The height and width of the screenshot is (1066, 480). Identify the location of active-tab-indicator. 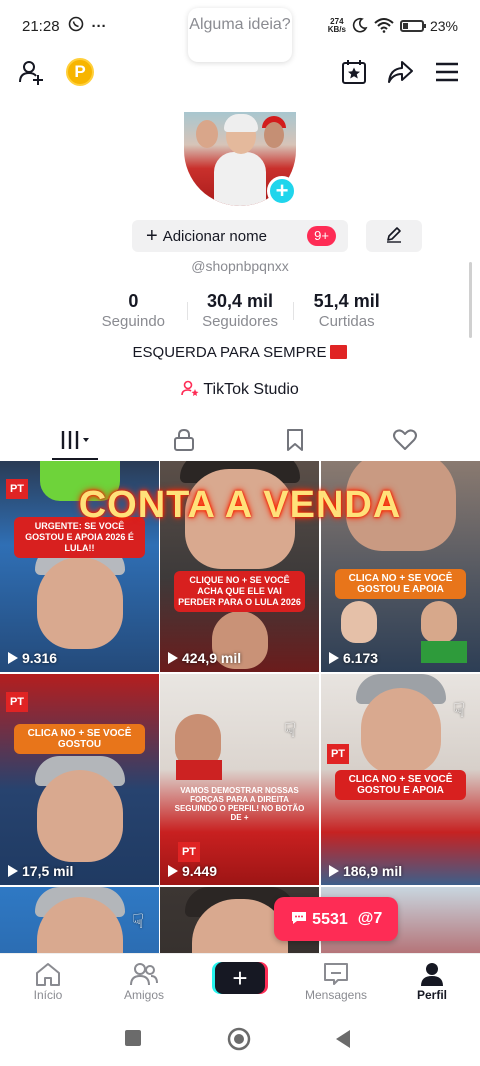
(75, 459).